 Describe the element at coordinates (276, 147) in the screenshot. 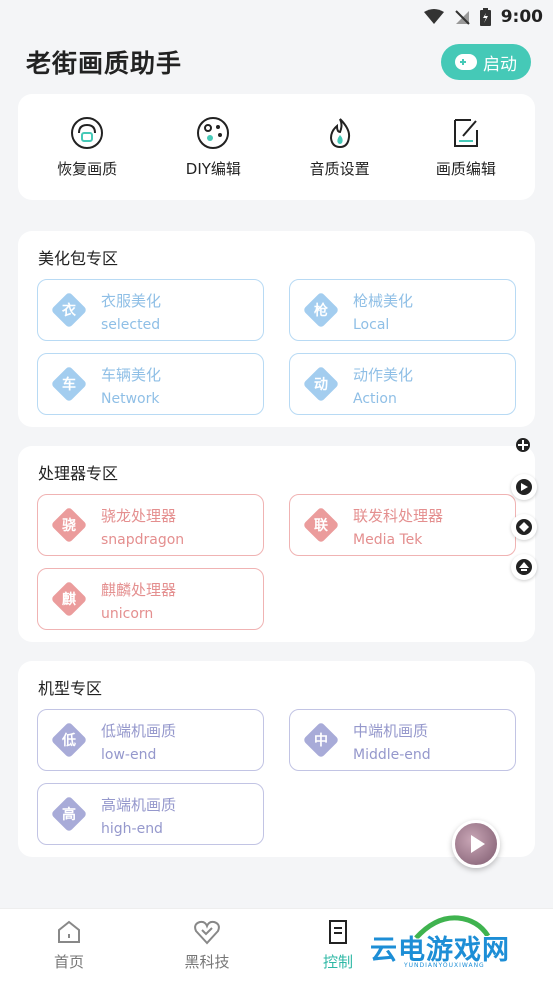

I see `quick-actions-card: 恢复画质 DIY编辑 音质设置 画质编辑` at that location.